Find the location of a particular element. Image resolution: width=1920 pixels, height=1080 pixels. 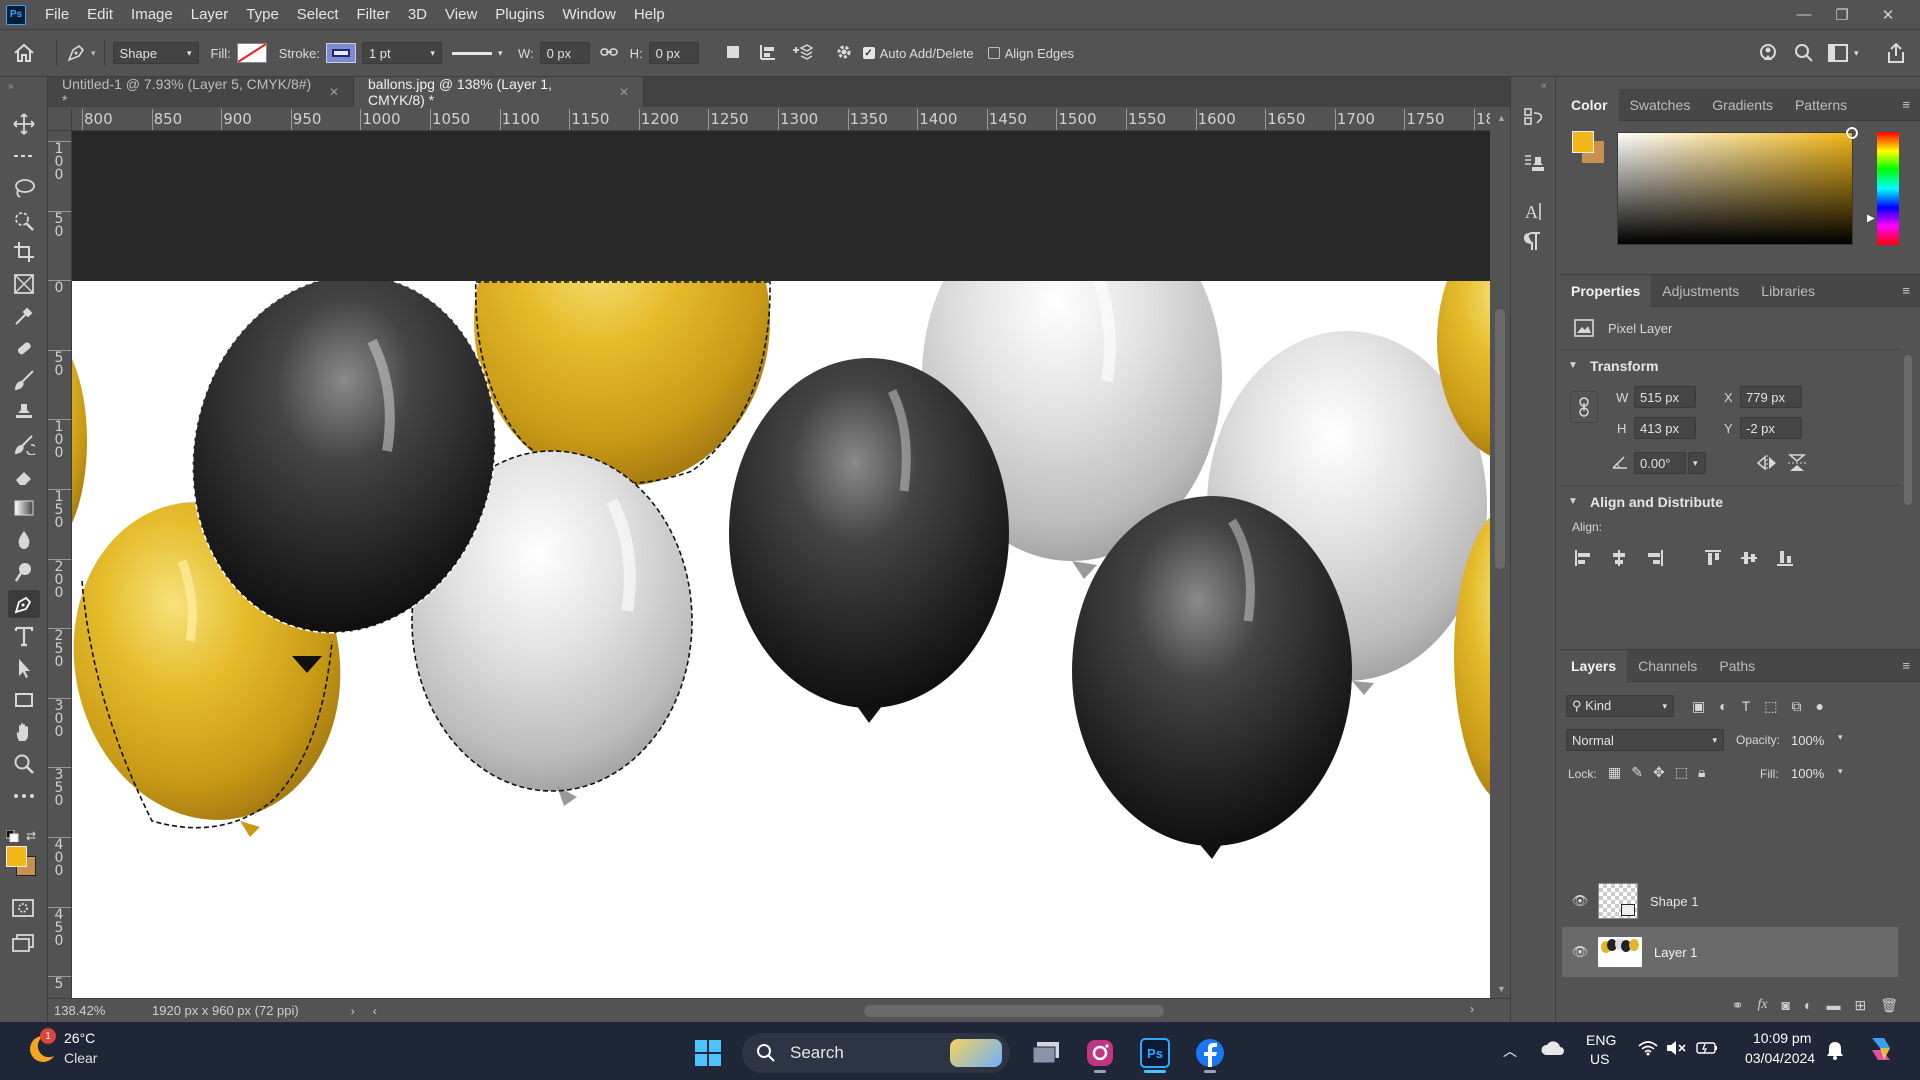

new-layer-icon: ⊞ is located at coordinates (1860, 1005).